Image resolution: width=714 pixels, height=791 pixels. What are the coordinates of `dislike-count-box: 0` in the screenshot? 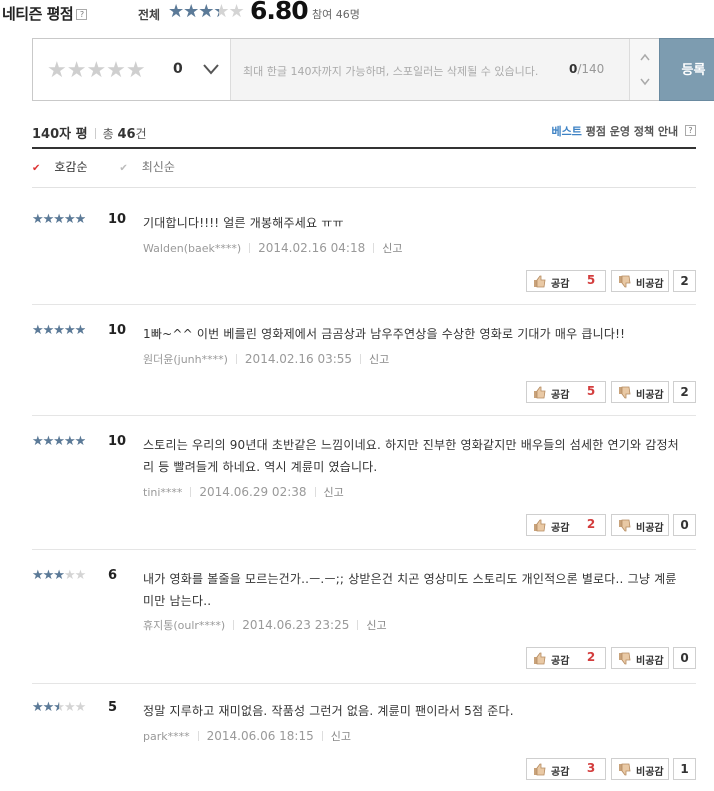 It's located at (684, 658).